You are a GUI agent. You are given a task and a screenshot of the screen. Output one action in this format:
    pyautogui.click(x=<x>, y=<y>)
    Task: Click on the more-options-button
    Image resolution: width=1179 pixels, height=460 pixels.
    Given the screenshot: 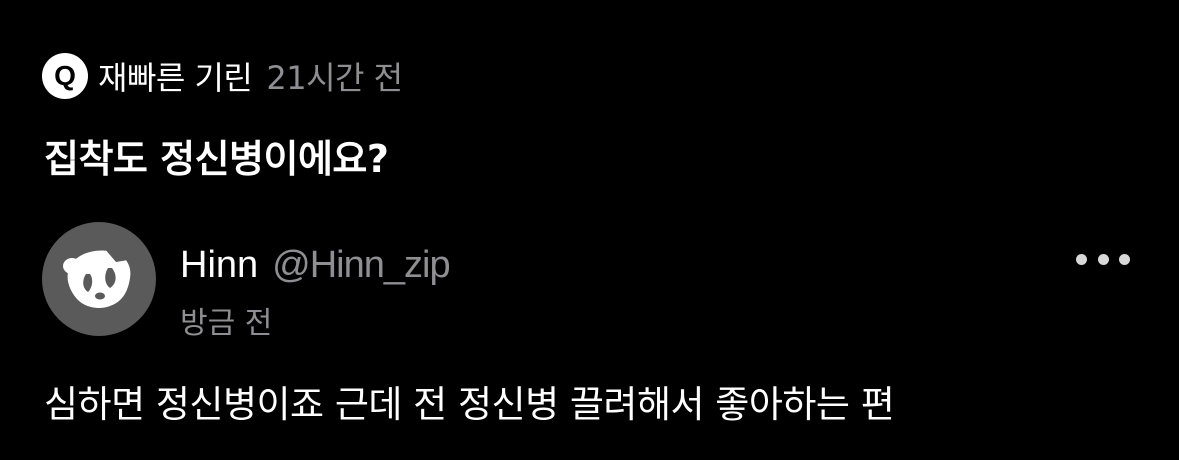 What is the action you would take?
    pyautogui.click(x=1103, y=259)
    